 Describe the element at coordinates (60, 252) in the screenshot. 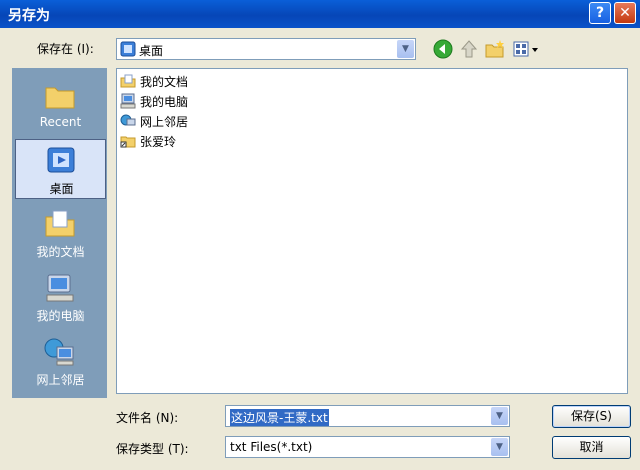

I see `place-label: 我的文档` at that location.